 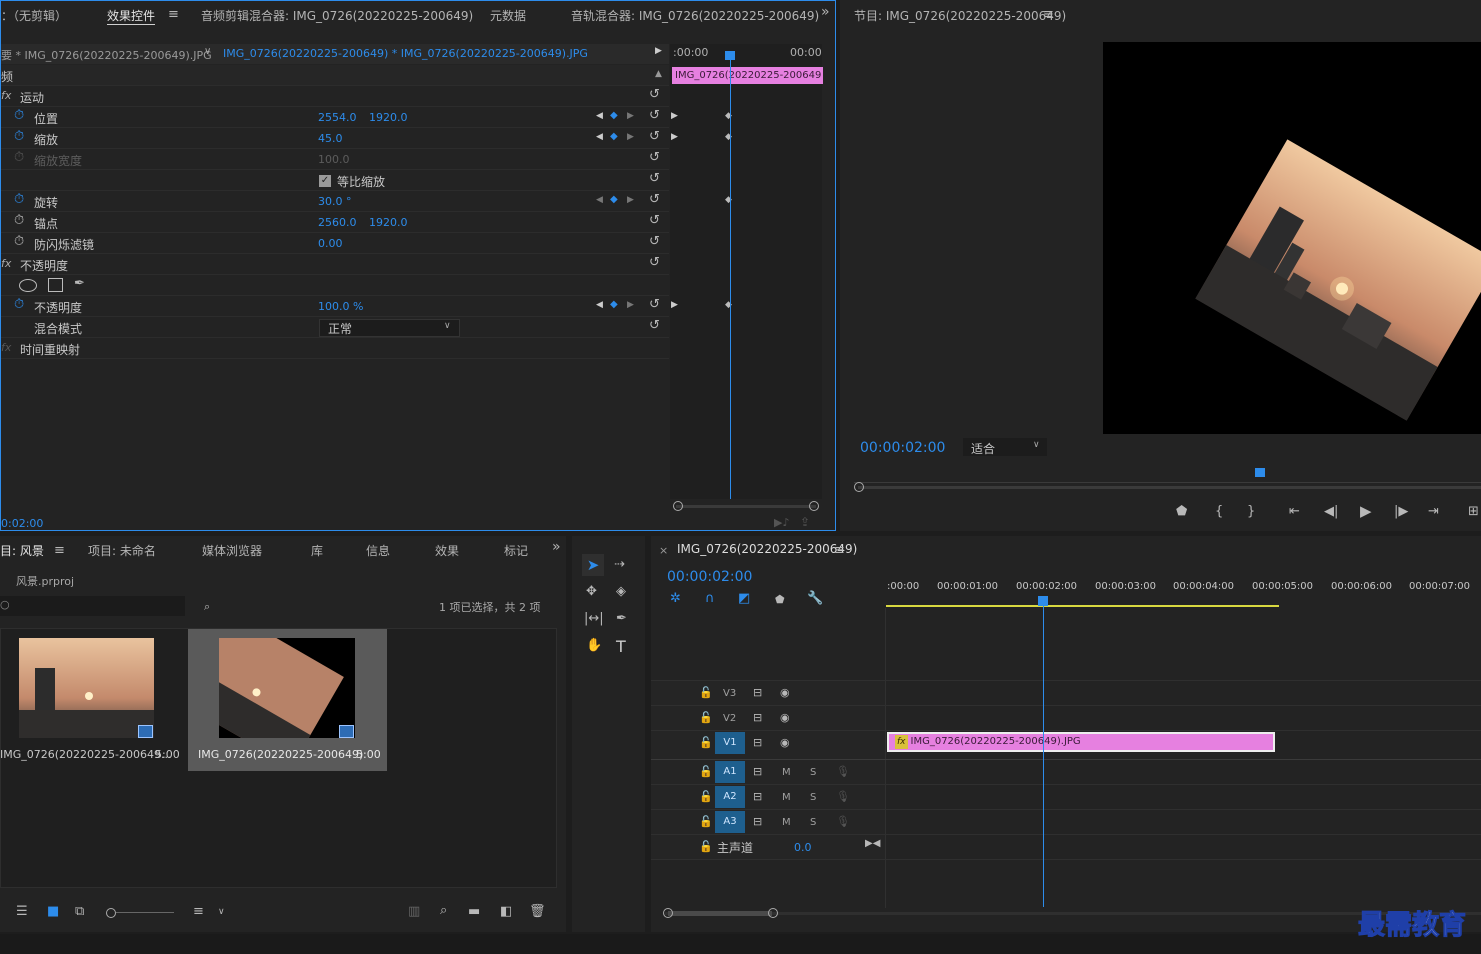 What do you see at coordinates (508, 15) in the screenshot?
I see `tab-metadata: 元数据` at bounding box center [508, 15].